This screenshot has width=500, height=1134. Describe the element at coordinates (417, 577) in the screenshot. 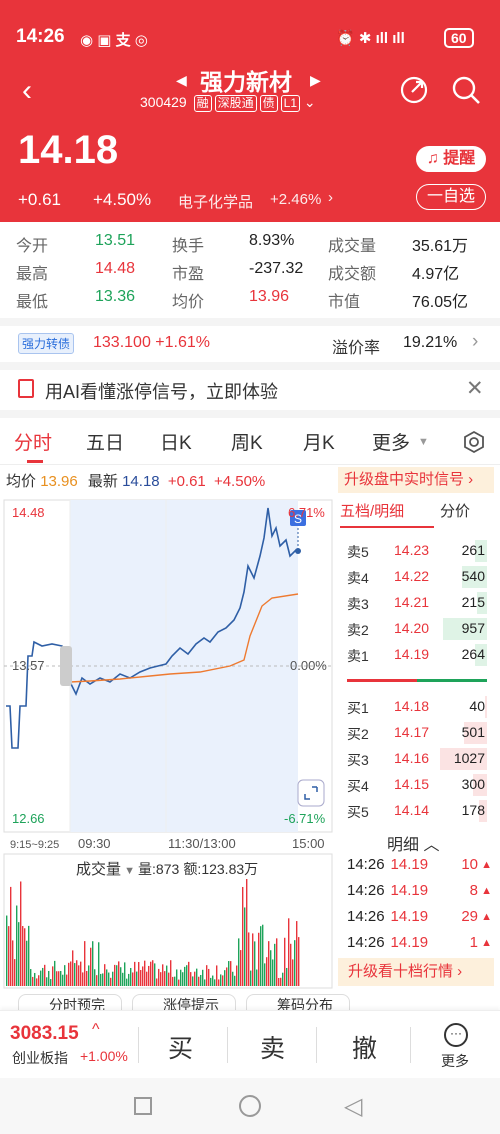

I see `book-row: 卖4 14.22 540` at that location.